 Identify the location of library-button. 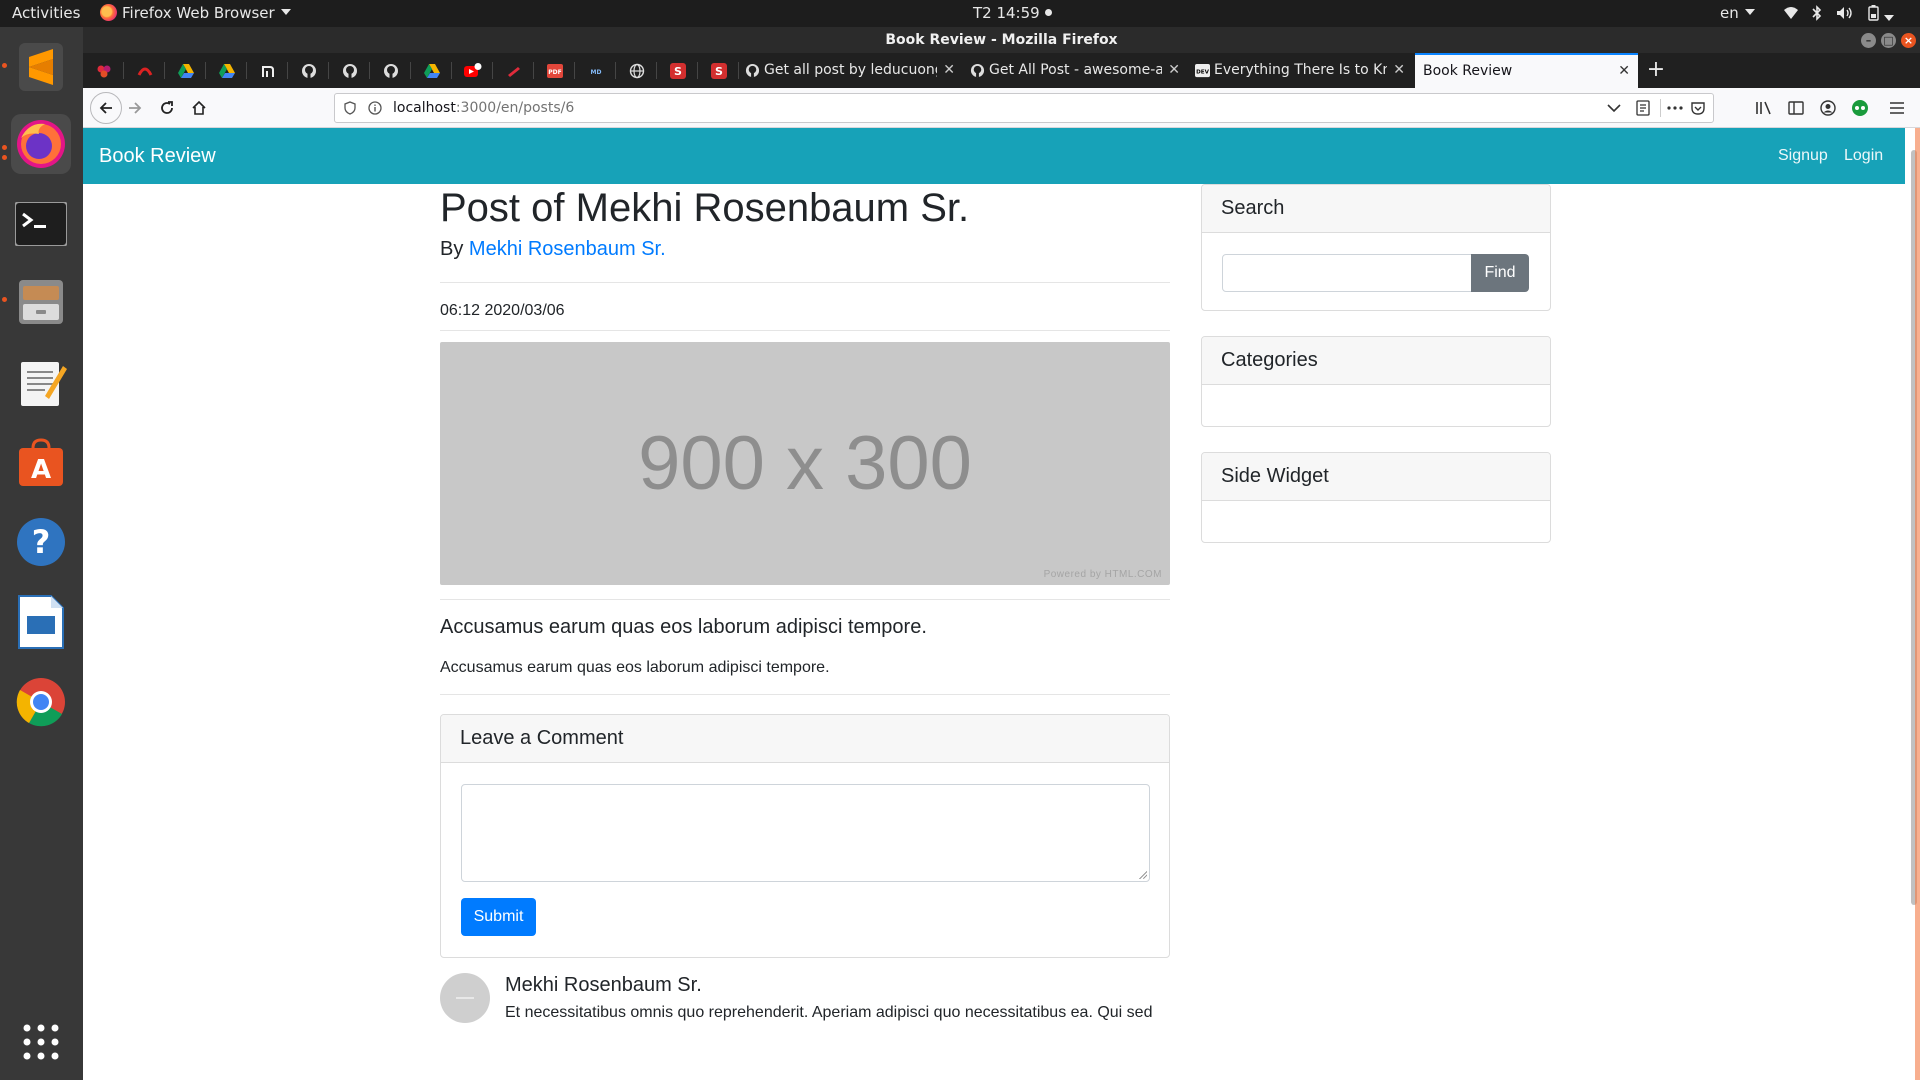
(1764, 108).